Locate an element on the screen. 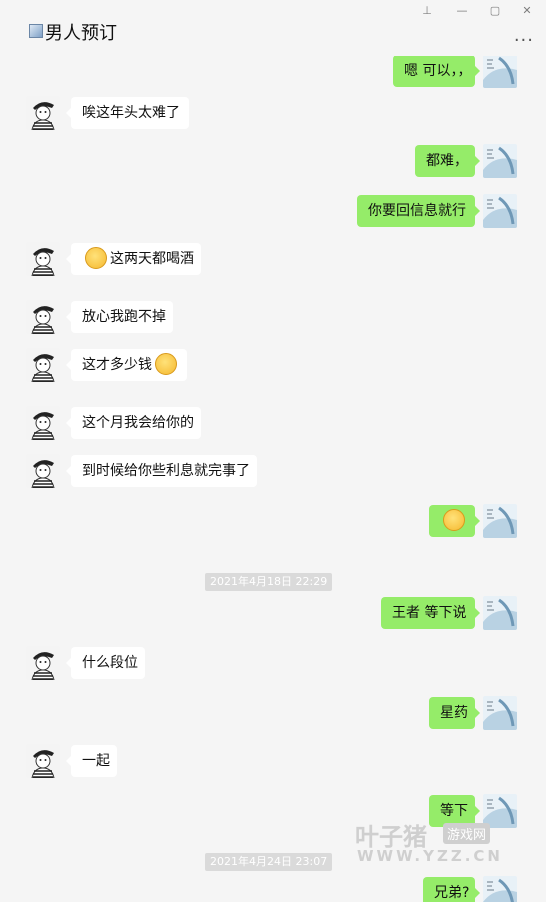  minimize-button: — is located at coordinates (462, 10).